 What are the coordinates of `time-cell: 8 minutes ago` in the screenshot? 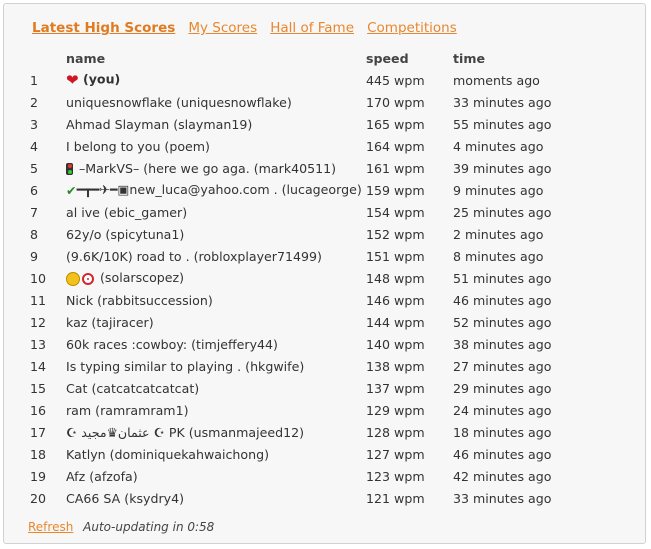 It's located at (498, 256).